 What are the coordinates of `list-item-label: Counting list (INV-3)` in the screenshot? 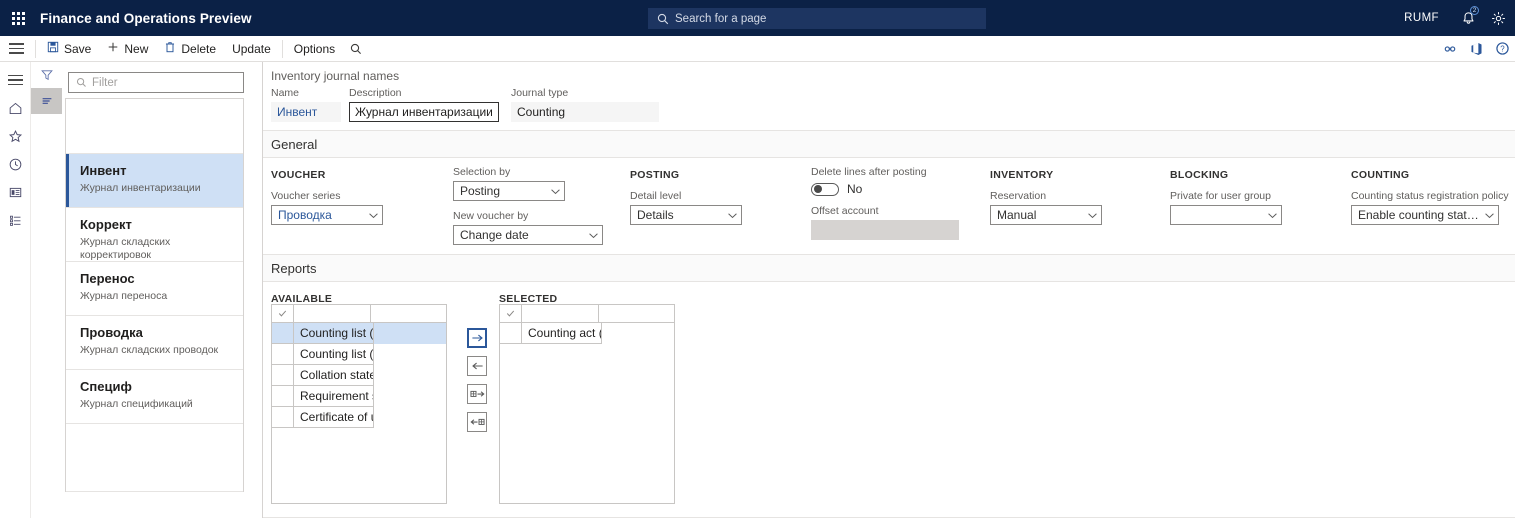 It's located at (334, 354).